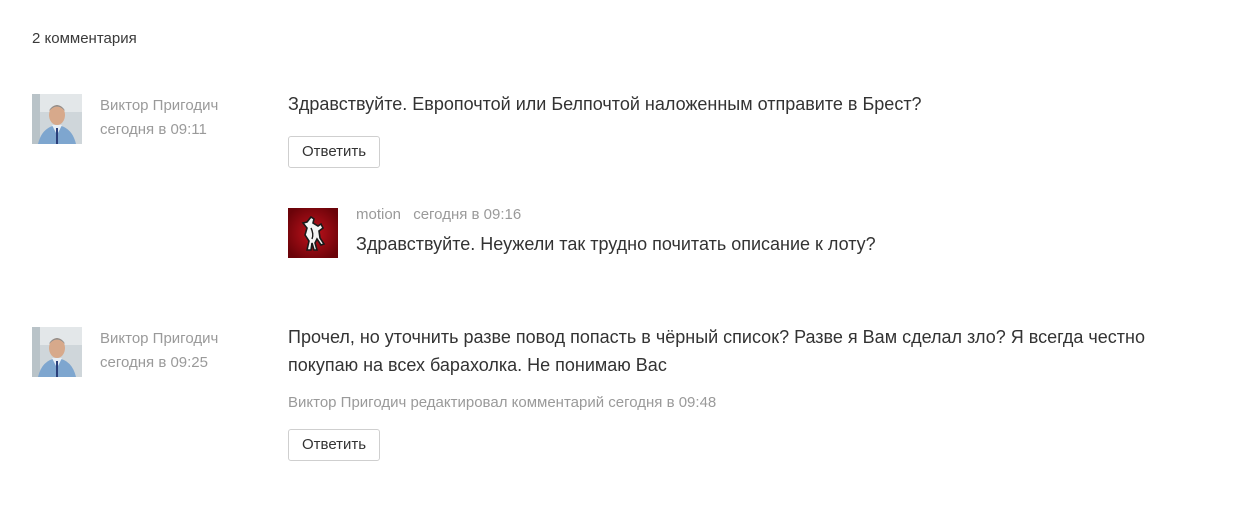  I want to click on prancing-horse-icon, so click(313, 233).